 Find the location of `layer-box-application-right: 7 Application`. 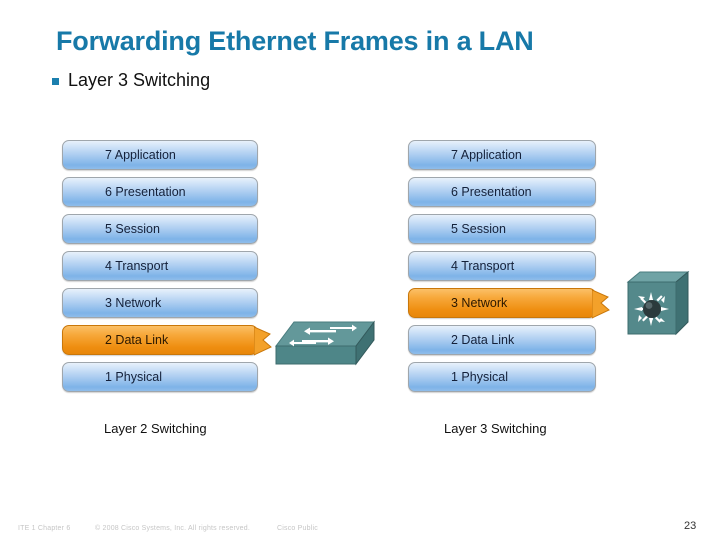

layer-box-application-right: 7 Application is located at coordinates (502, 155).